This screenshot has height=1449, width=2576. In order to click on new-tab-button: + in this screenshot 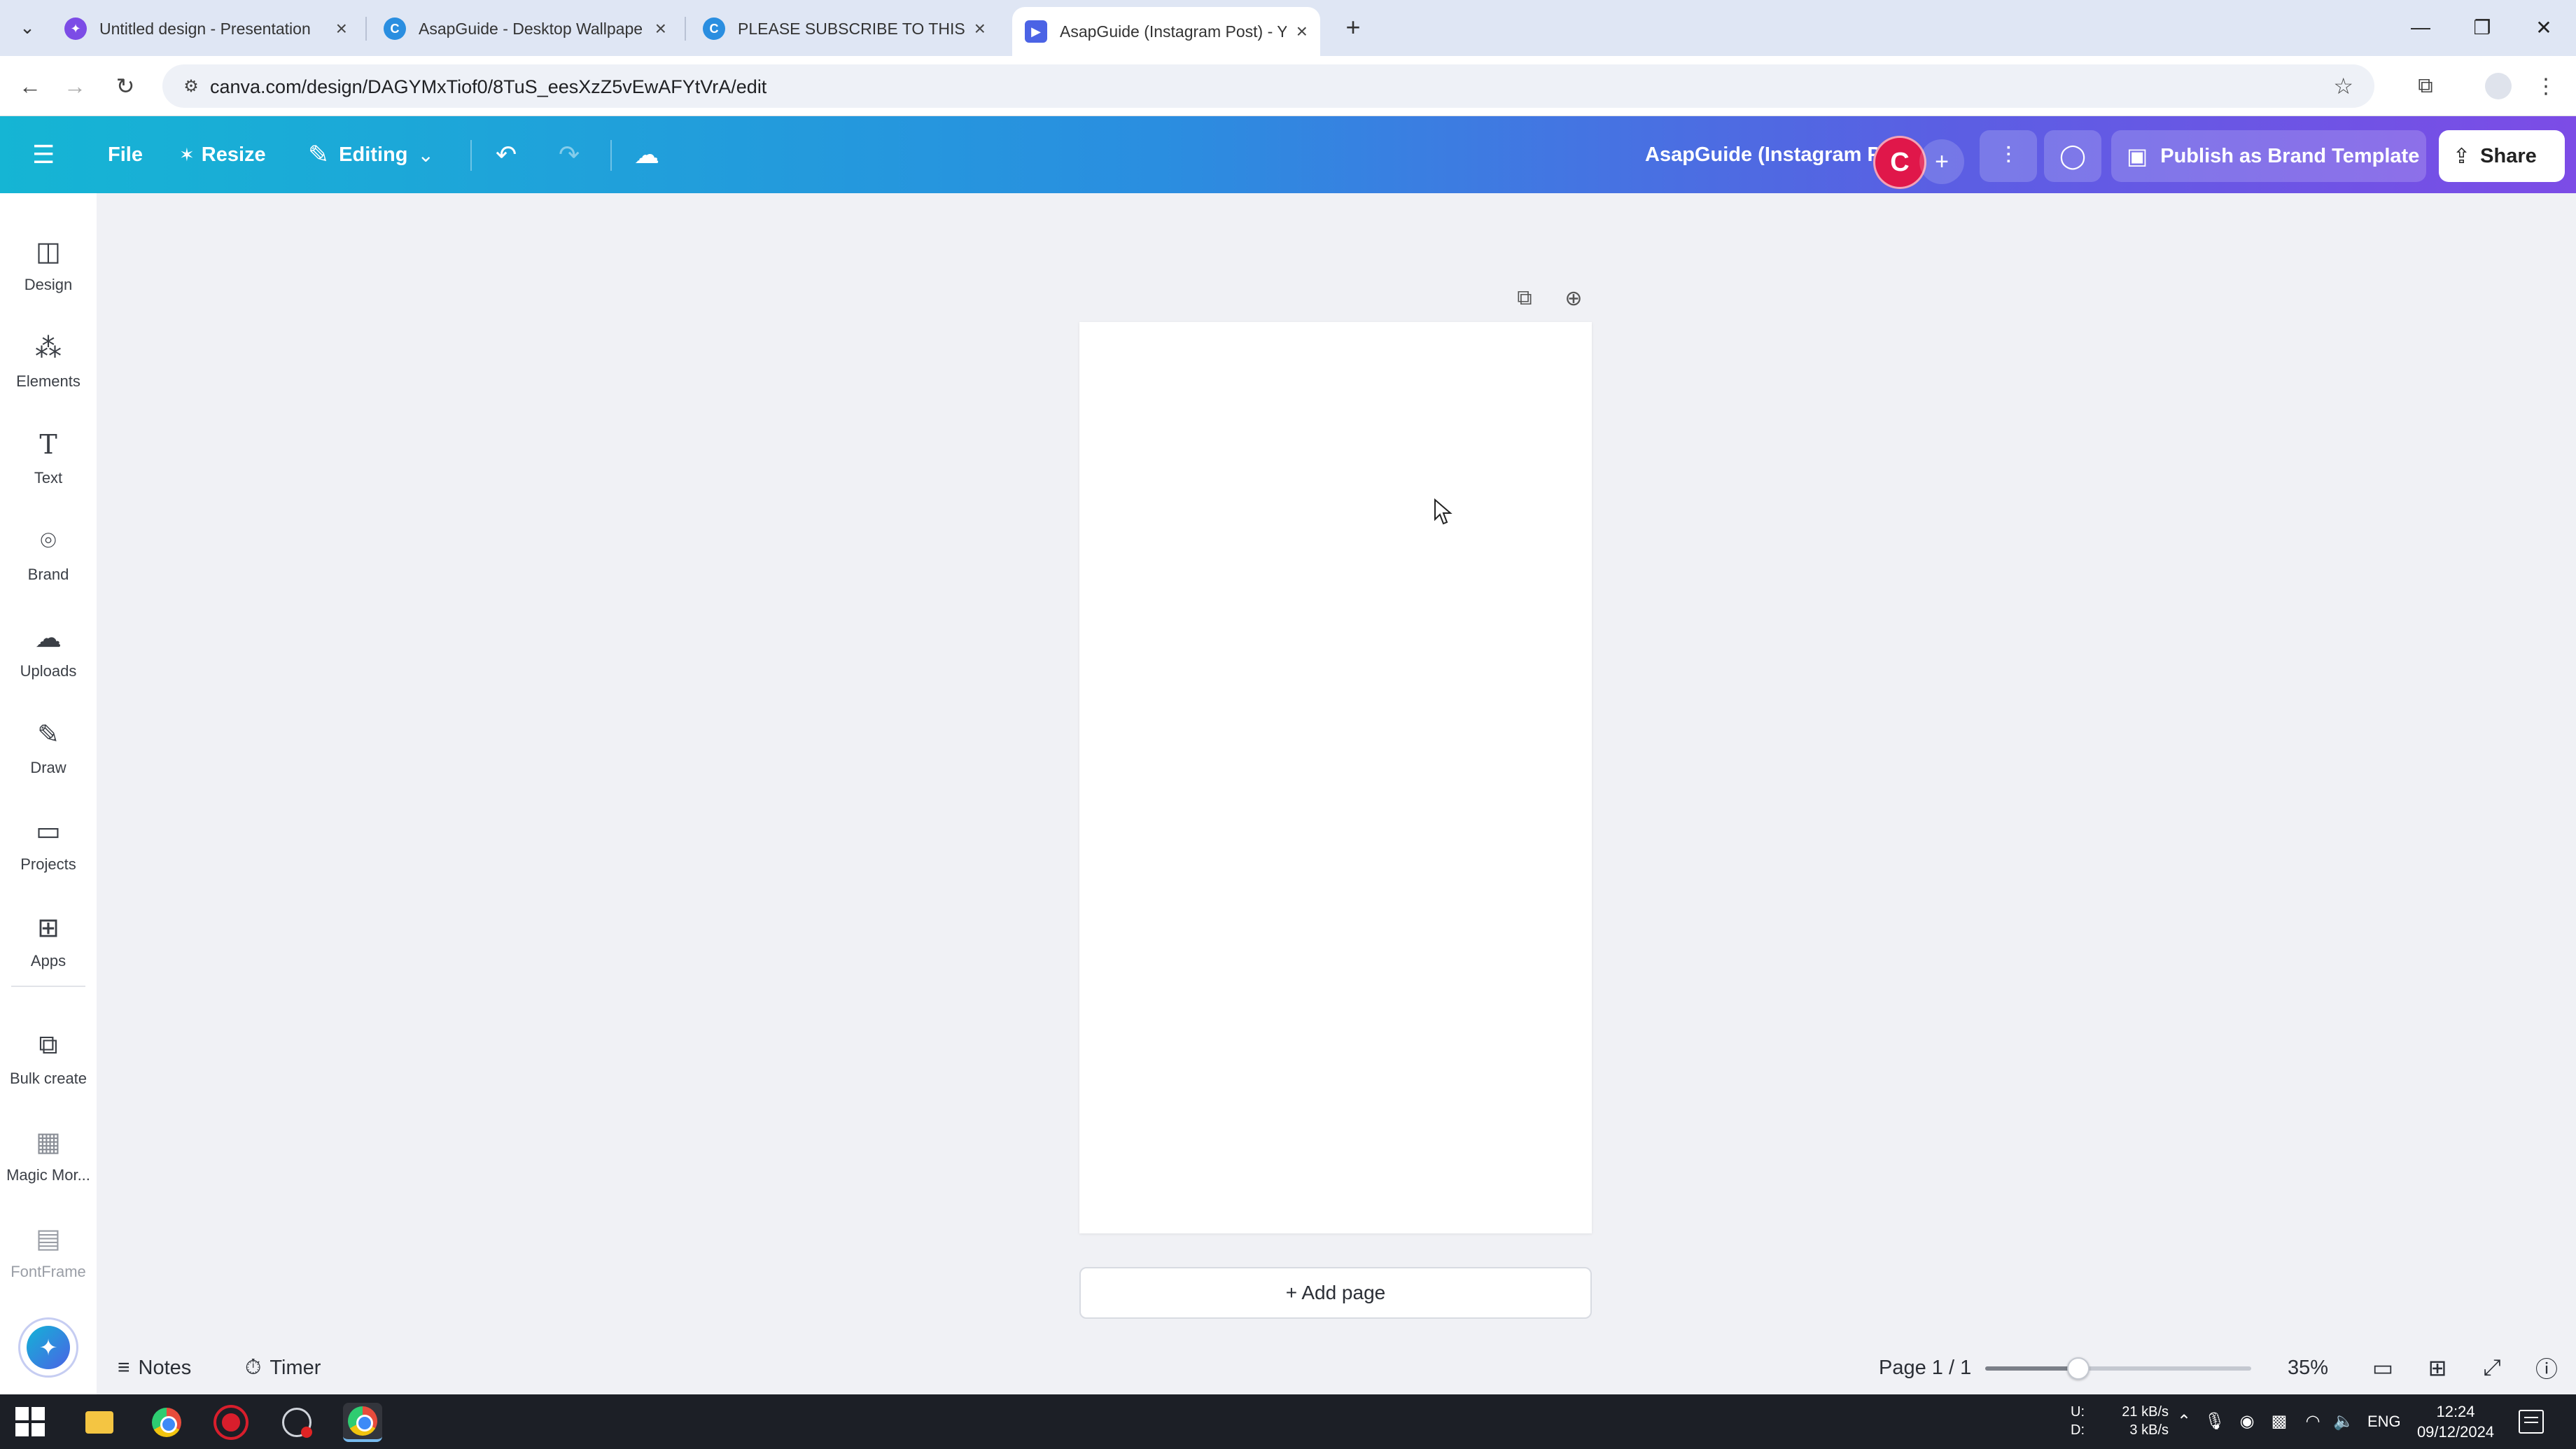, I will do `click(1353, 27)`.